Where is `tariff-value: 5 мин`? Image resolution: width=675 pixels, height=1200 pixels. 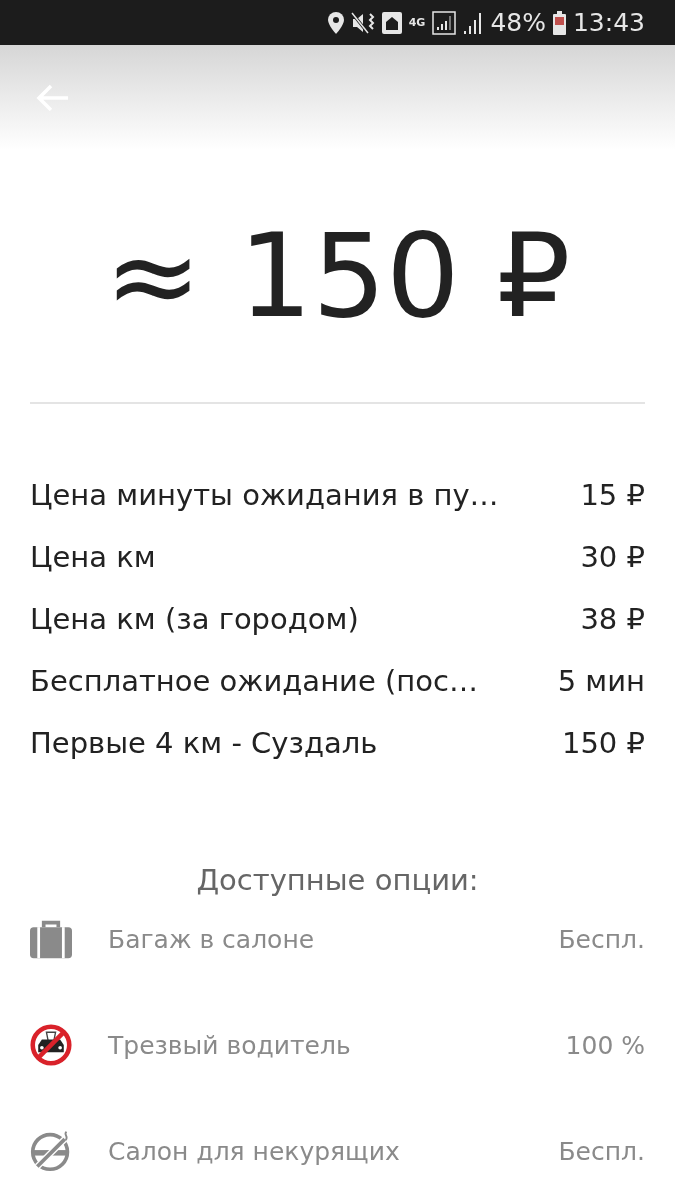 tariff-value: 5 мин is located at coordinates (601, 681).